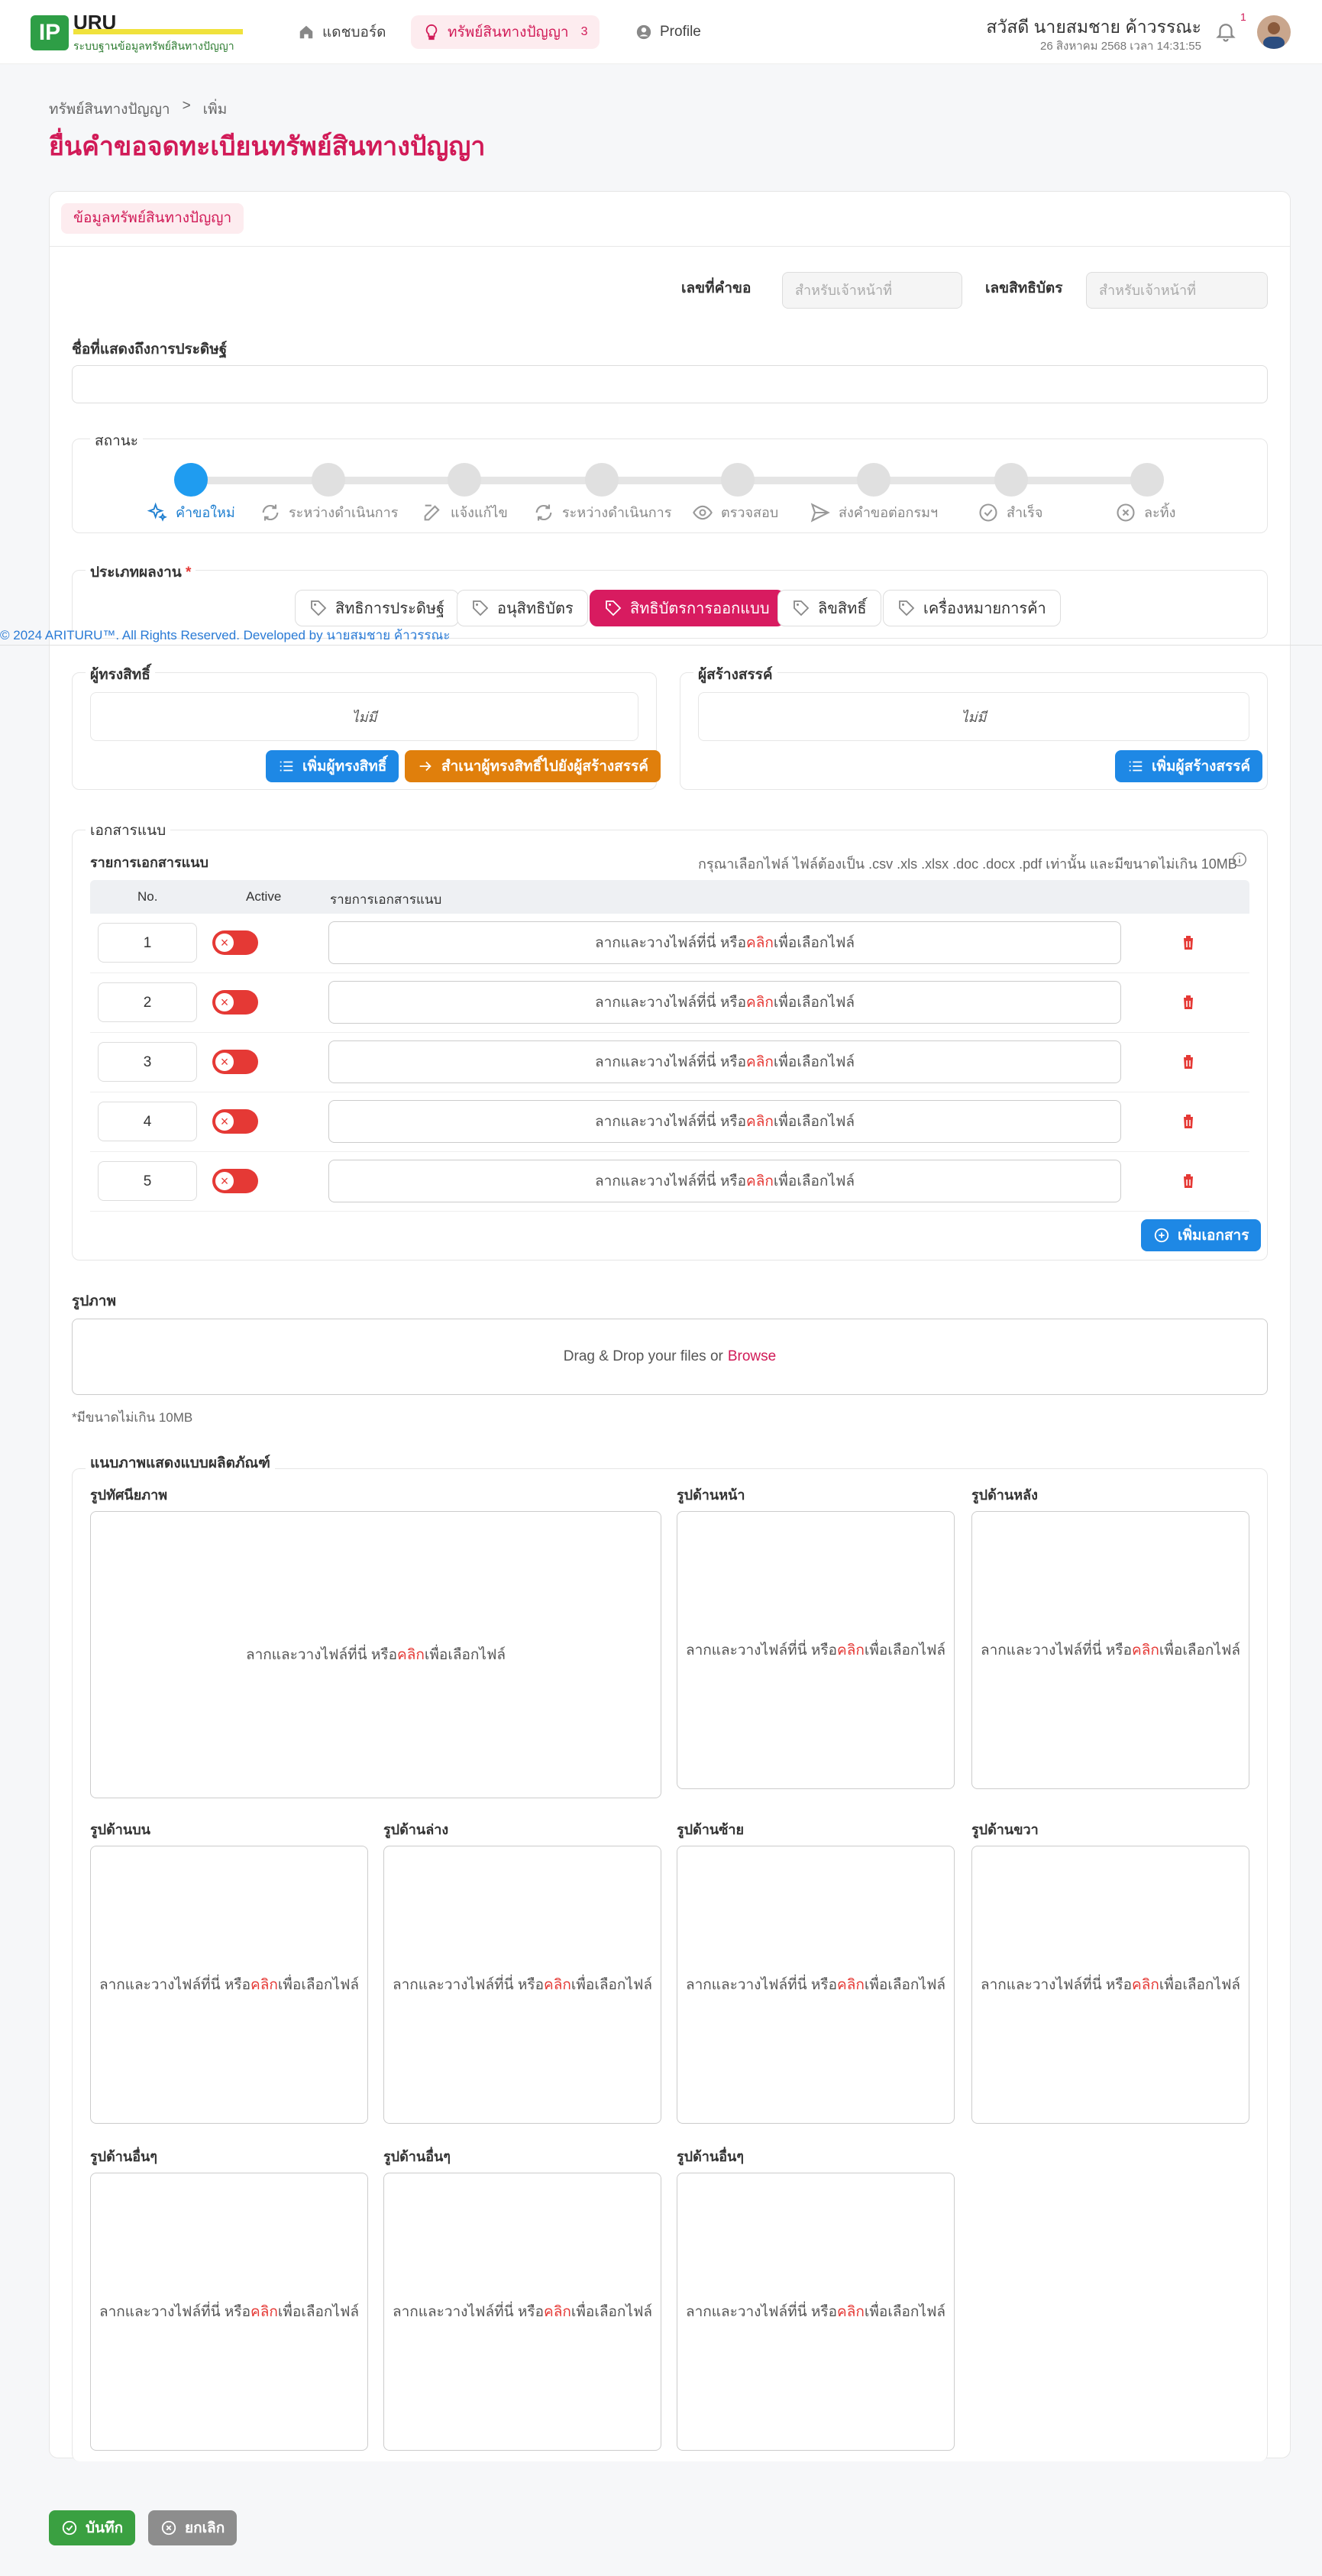 This screenshot has height=2576, width=1322. What do you see at coordinates (147, 1181) in the screenshot?
I see `row-number: 5` at bounding box center [147, 1181].